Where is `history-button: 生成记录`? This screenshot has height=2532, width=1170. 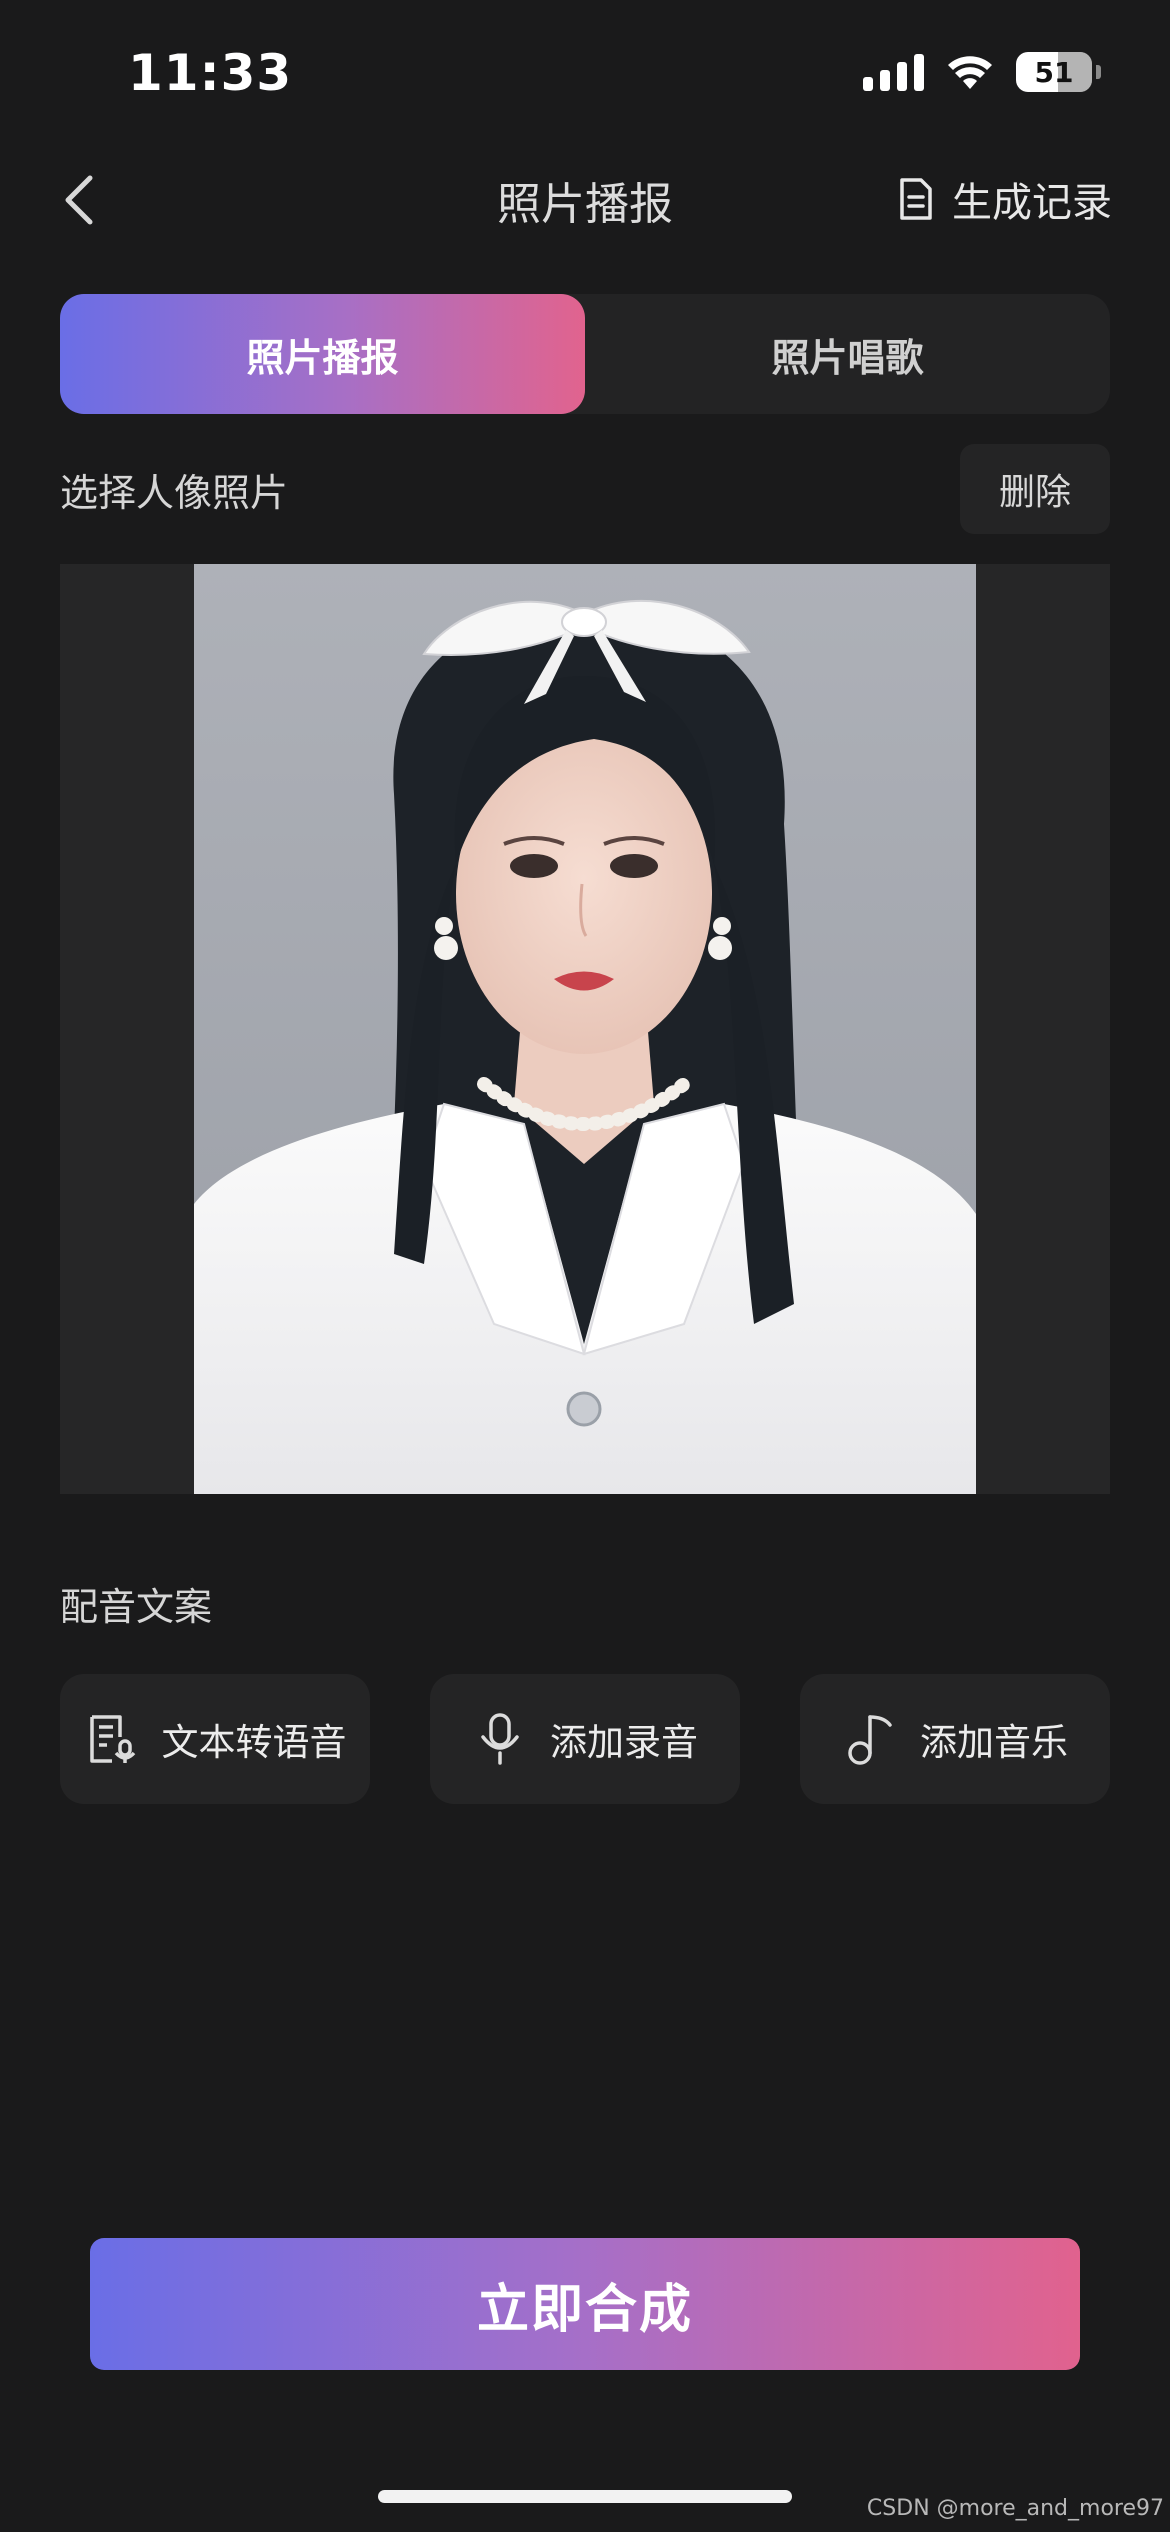
history-button: 生成记录 is located at coordinates (1005, 199).